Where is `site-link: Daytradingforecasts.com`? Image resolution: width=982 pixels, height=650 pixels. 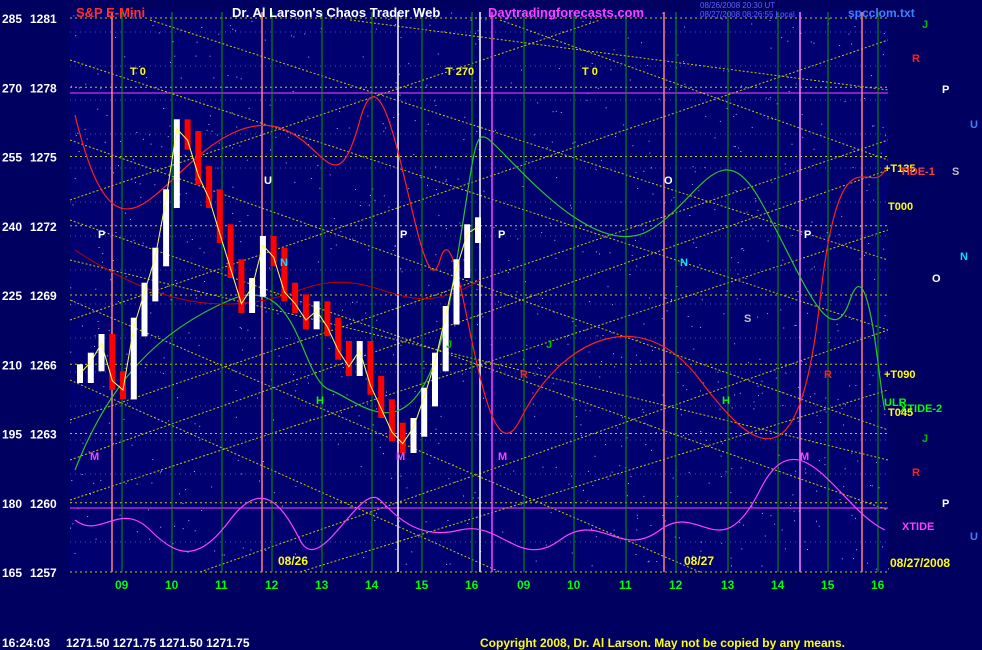
site-link: Daytradingforecasts.com is located at coordinates (566, 12).